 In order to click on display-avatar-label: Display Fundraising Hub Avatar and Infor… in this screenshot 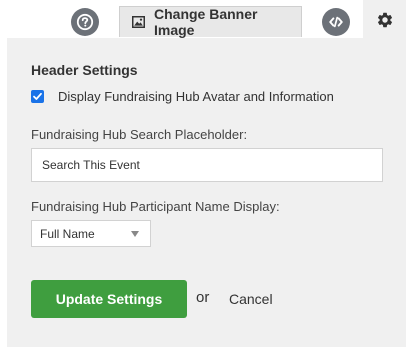, I will do `click(196, 96)`.